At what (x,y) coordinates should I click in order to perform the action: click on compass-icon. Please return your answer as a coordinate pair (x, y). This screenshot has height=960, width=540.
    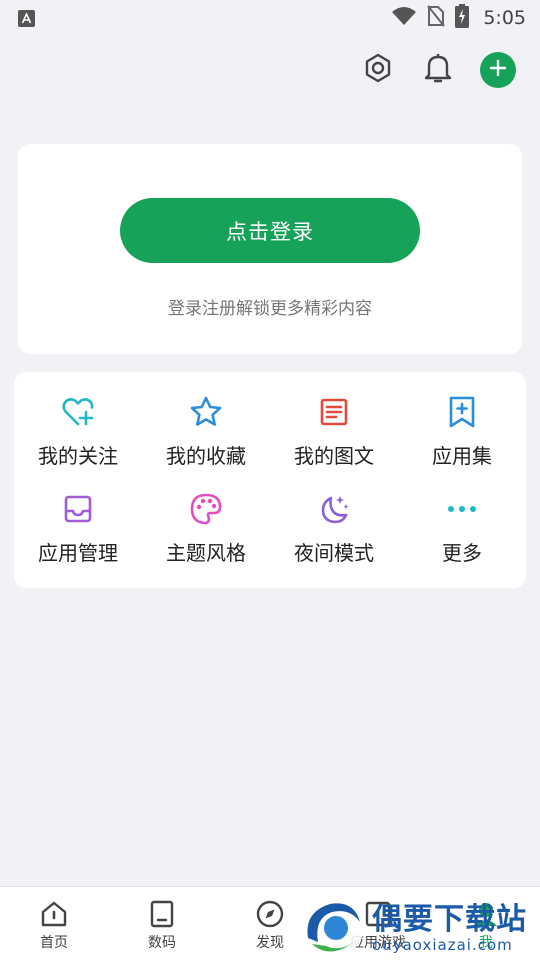
    Looking at the image, I should click on (270, 914).